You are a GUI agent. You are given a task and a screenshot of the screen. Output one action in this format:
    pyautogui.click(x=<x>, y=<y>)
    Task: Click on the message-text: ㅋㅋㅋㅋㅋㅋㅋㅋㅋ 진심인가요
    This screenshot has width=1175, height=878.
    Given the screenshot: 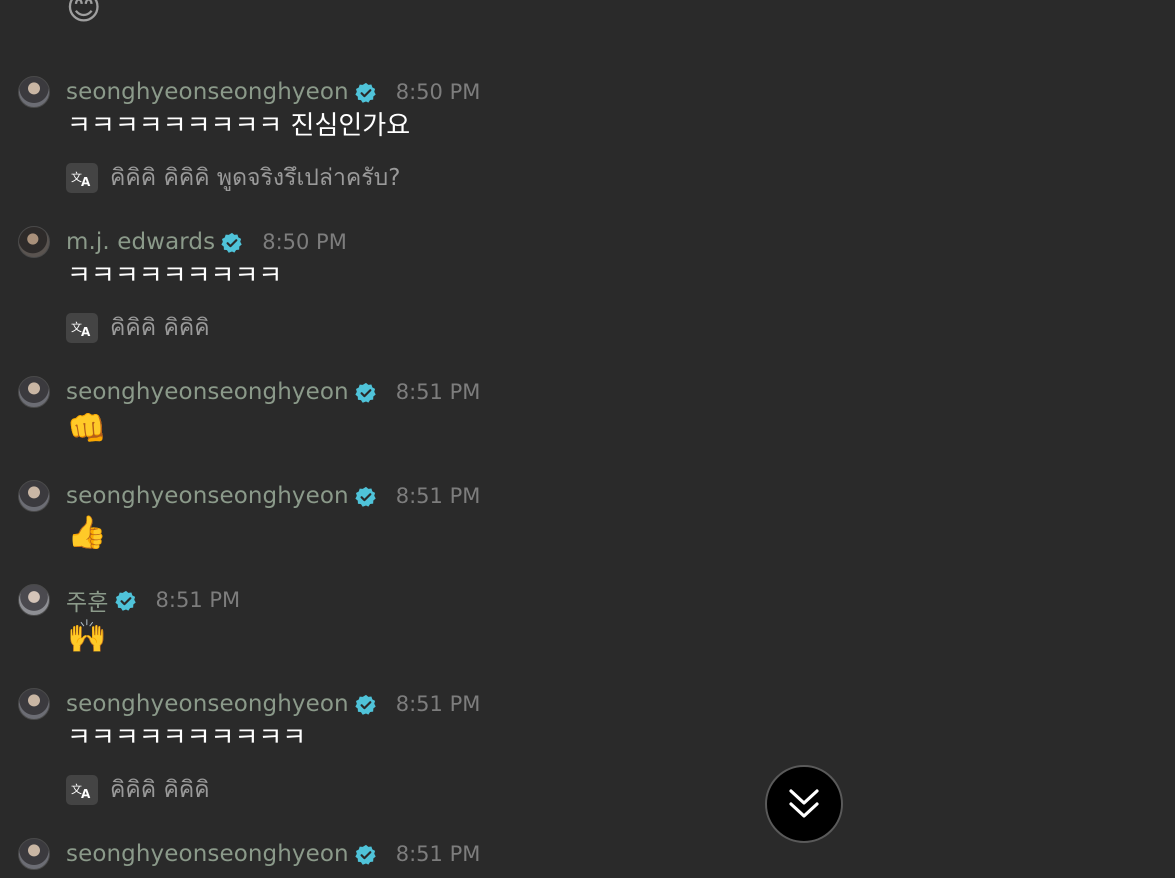 What is the action you would take?
    pyautogui.click(x=239, y=126)
    